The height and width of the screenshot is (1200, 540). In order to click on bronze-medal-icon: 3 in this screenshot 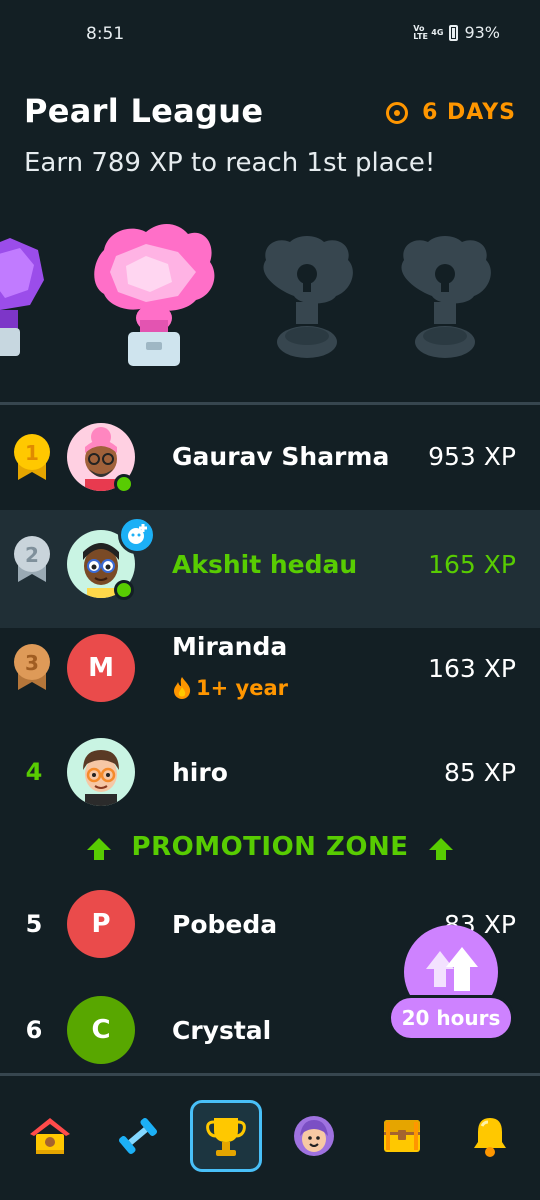, I will do `click(32, 667)`.